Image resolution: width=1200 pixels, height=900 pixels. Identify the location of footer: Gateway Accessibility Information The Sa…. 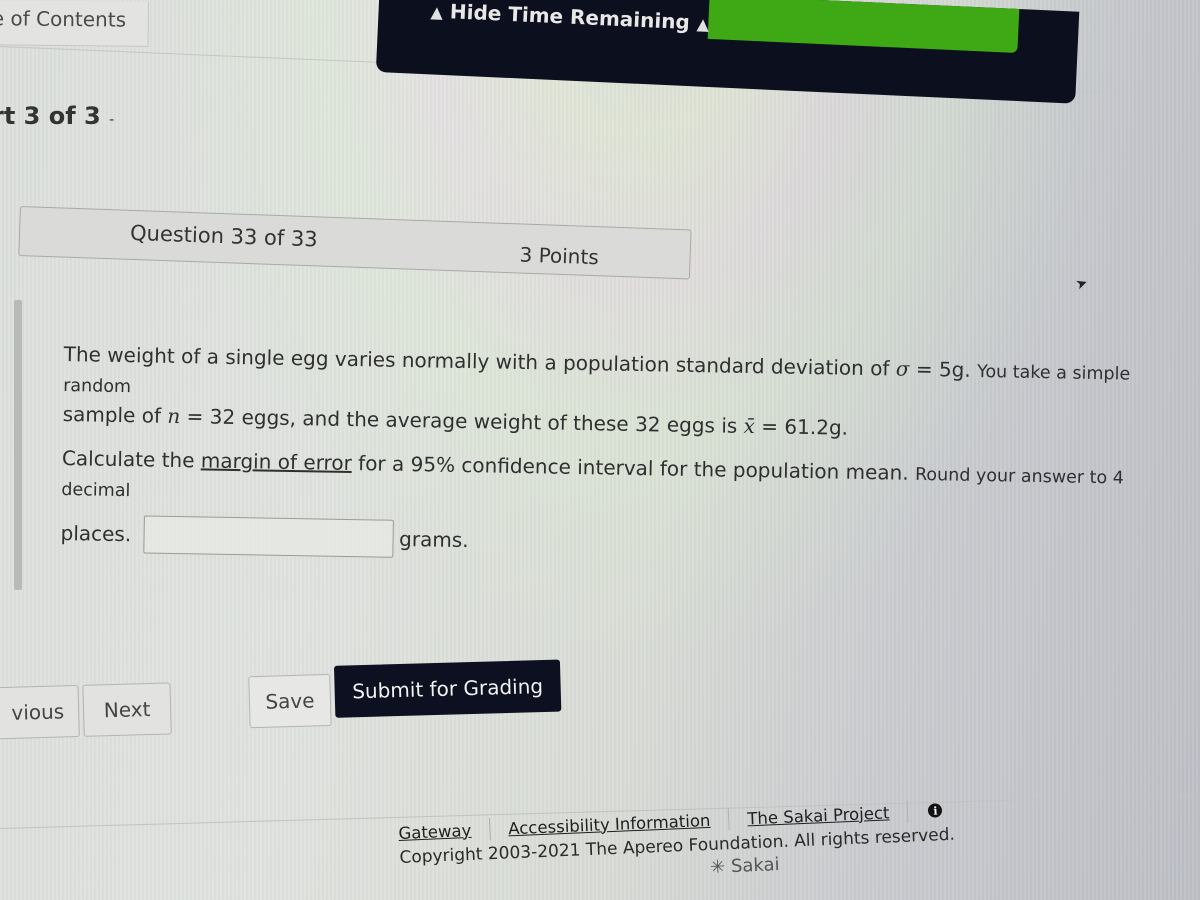
(679, 845).